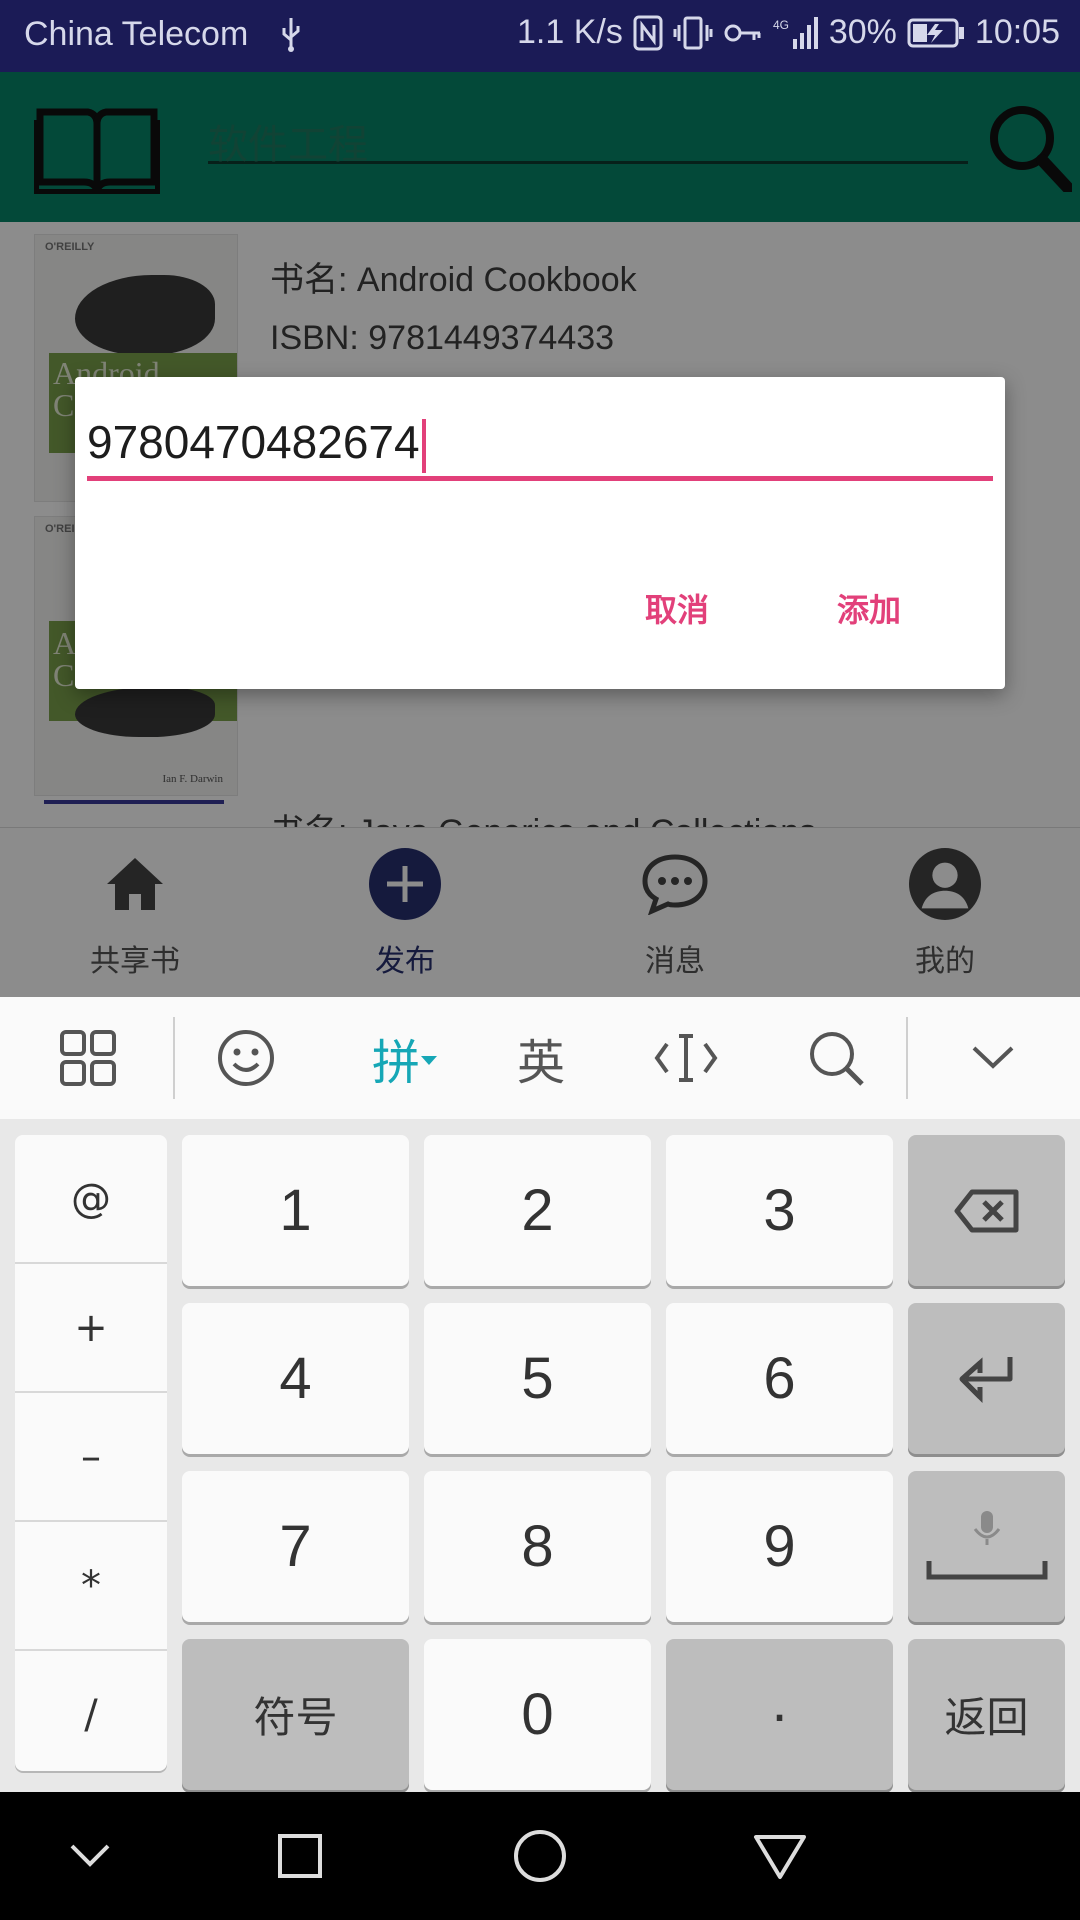  I want to click on status-bar: China Telecom 1.1 K/s 4G 30% 10:05, so click(540, 36).